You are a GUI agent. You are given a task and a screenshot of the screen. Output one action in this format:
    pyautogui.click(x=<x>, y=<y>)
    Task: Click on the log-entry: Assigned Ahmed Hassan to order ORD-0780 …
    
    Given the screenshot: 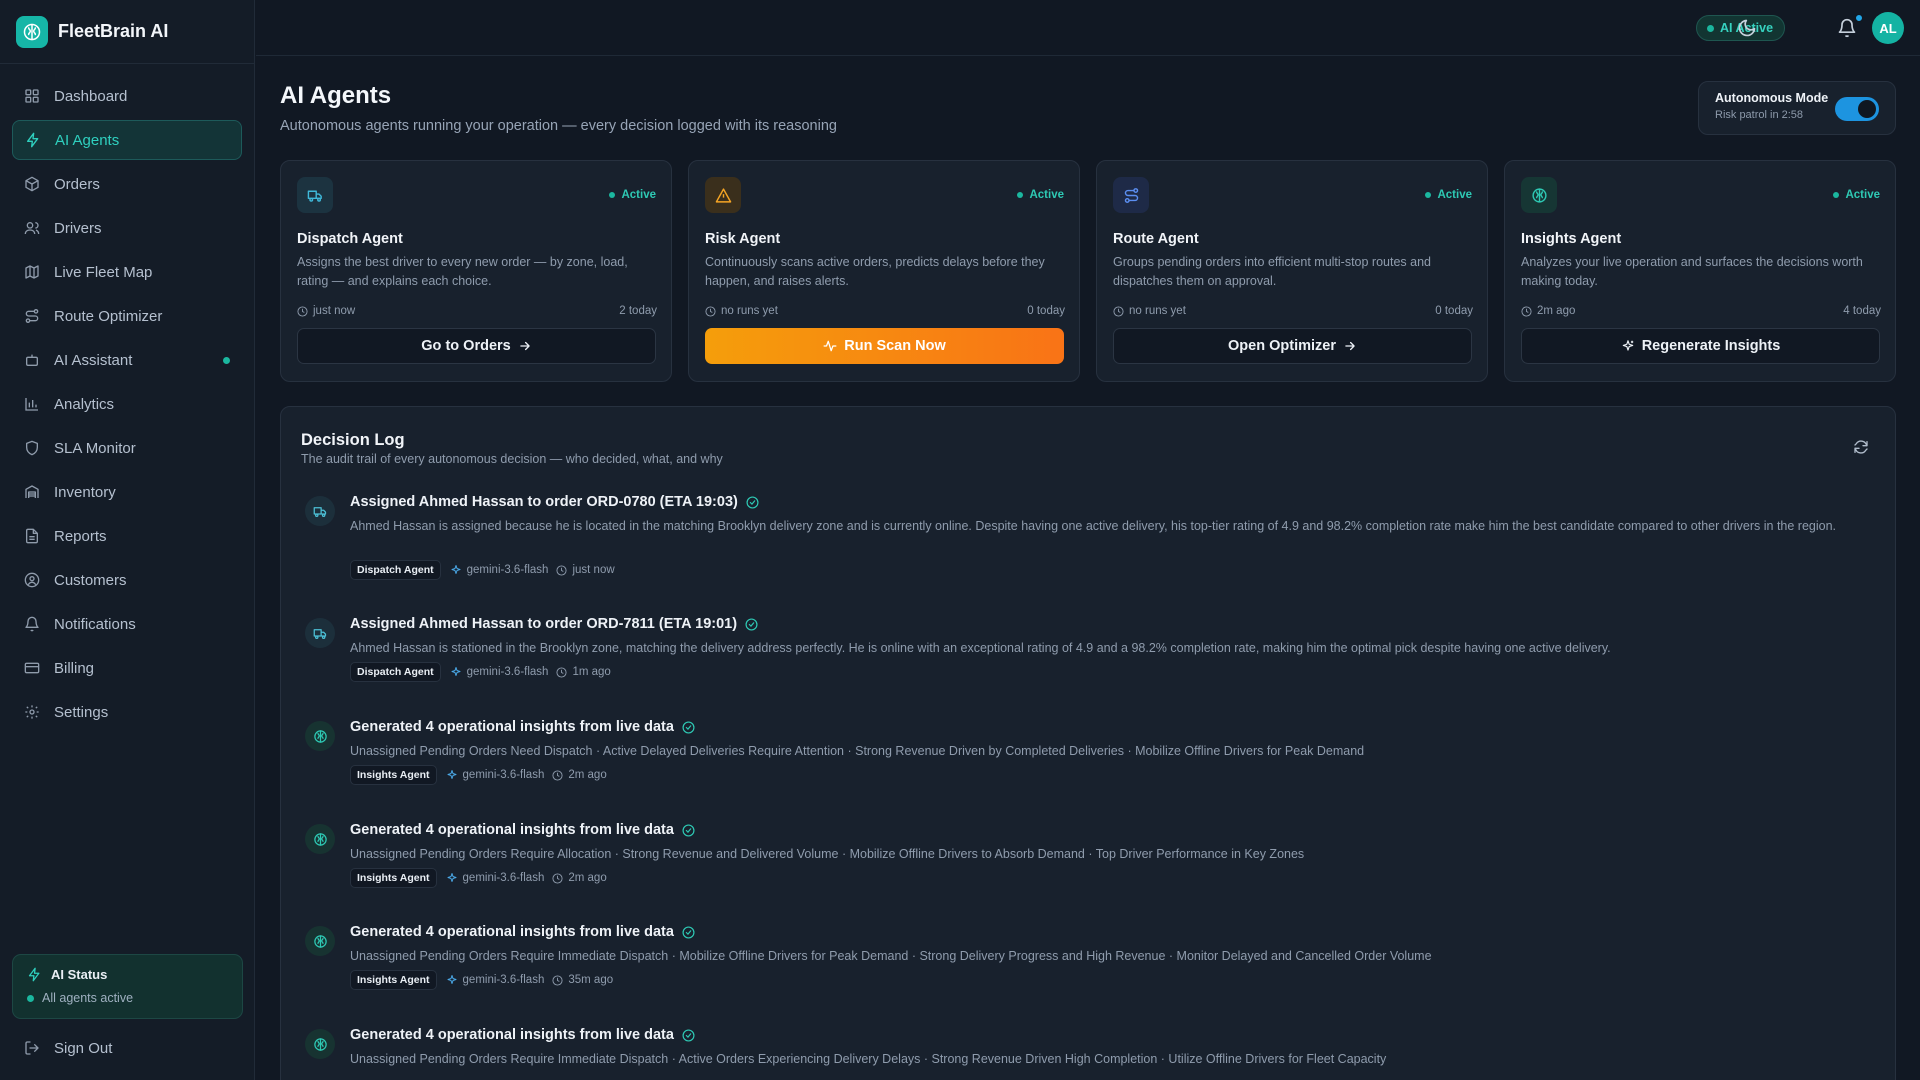 What is the action you would take?
    pyautogui.click(x=1088, y=540)
    